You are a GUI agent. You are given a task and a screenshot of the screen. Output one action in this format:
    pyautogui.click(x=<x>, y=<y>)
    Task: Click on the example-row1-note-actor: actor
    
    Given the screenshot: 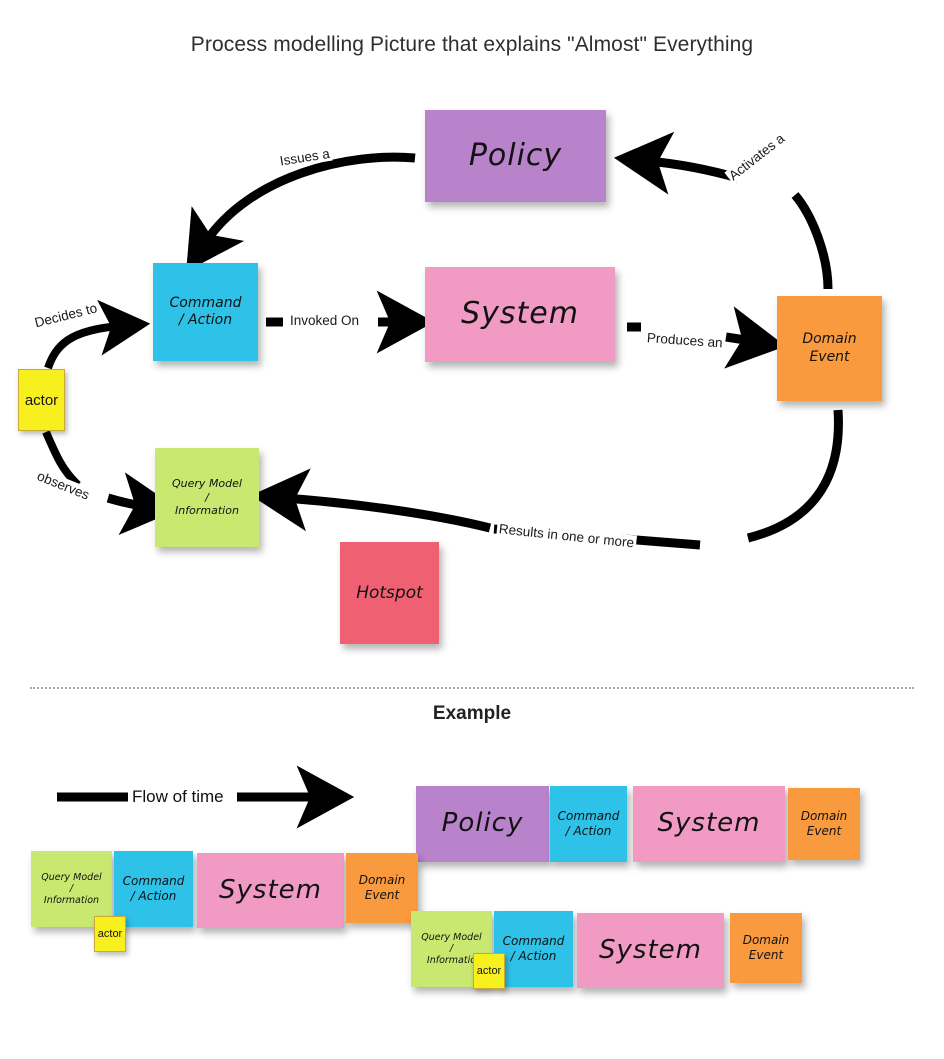 What is the action you would take?
    pyautogui.click(x=110, y=934)
    